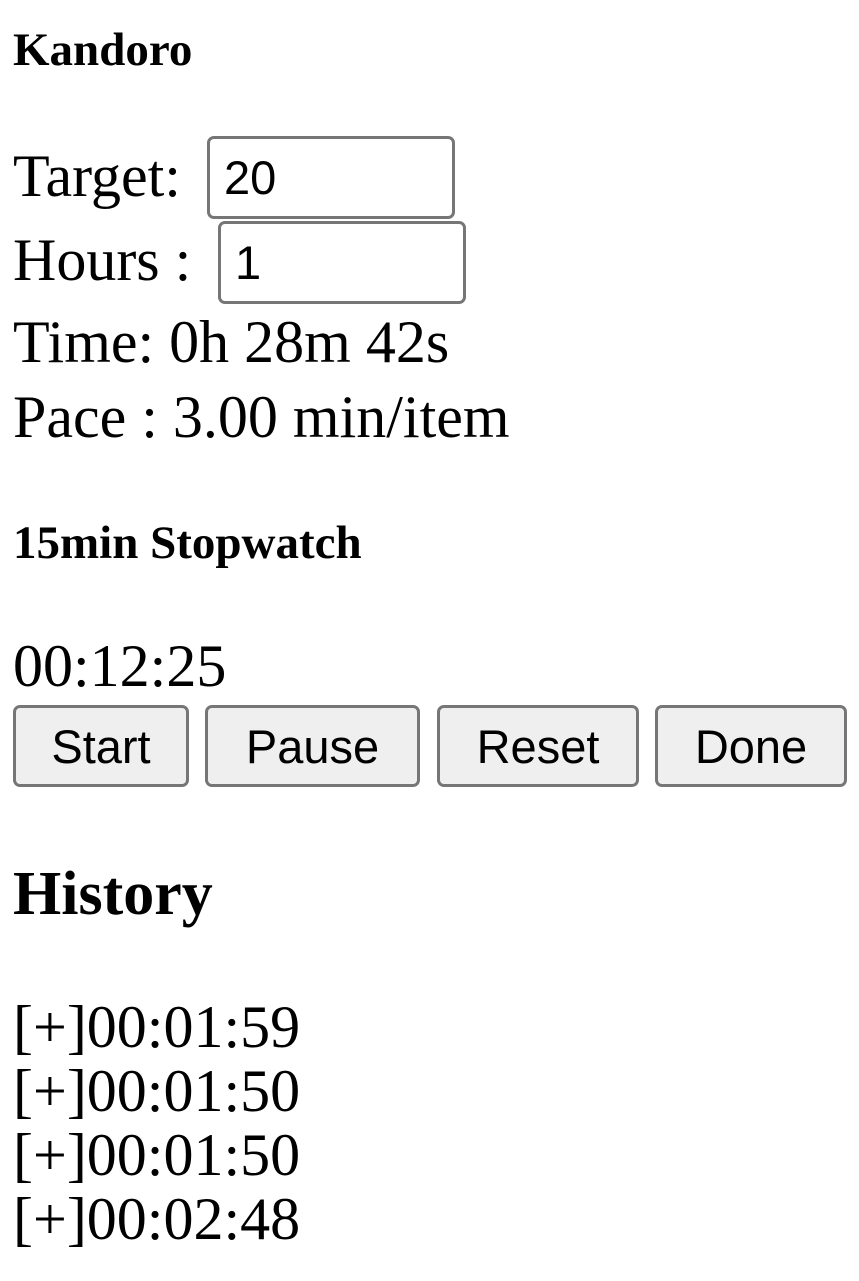  What do you see at coordinates (120, 666) in the screenshot?
I see `stopwatch-display: 00:12:25` at bounding box center [120, 666].